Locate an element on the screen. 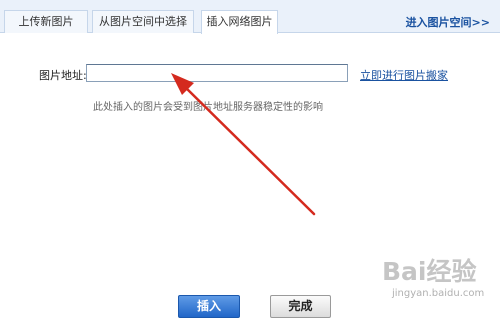 The height and width of the screenshot is (320, 500). tab-bar: 上传新图片 从图片空间中选择 插入网络图片 进入图片空间>> is located at coordinates (250, 17).